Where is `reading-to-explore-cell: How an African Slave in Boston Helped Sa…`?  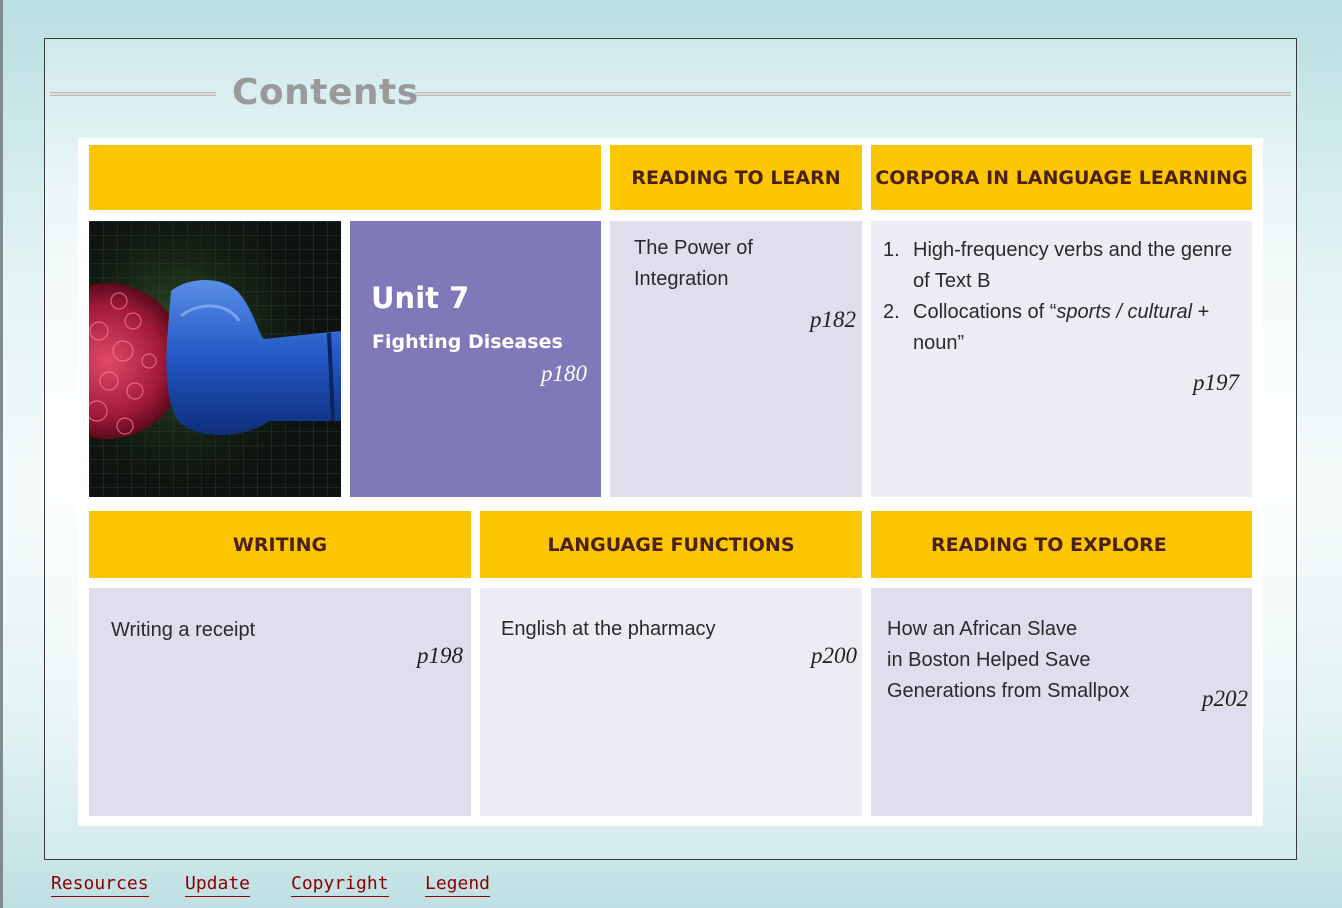
reading-to-explore-cell: How an African Slave in Boston Helped Sa… is located at coordinates (1061, 702).